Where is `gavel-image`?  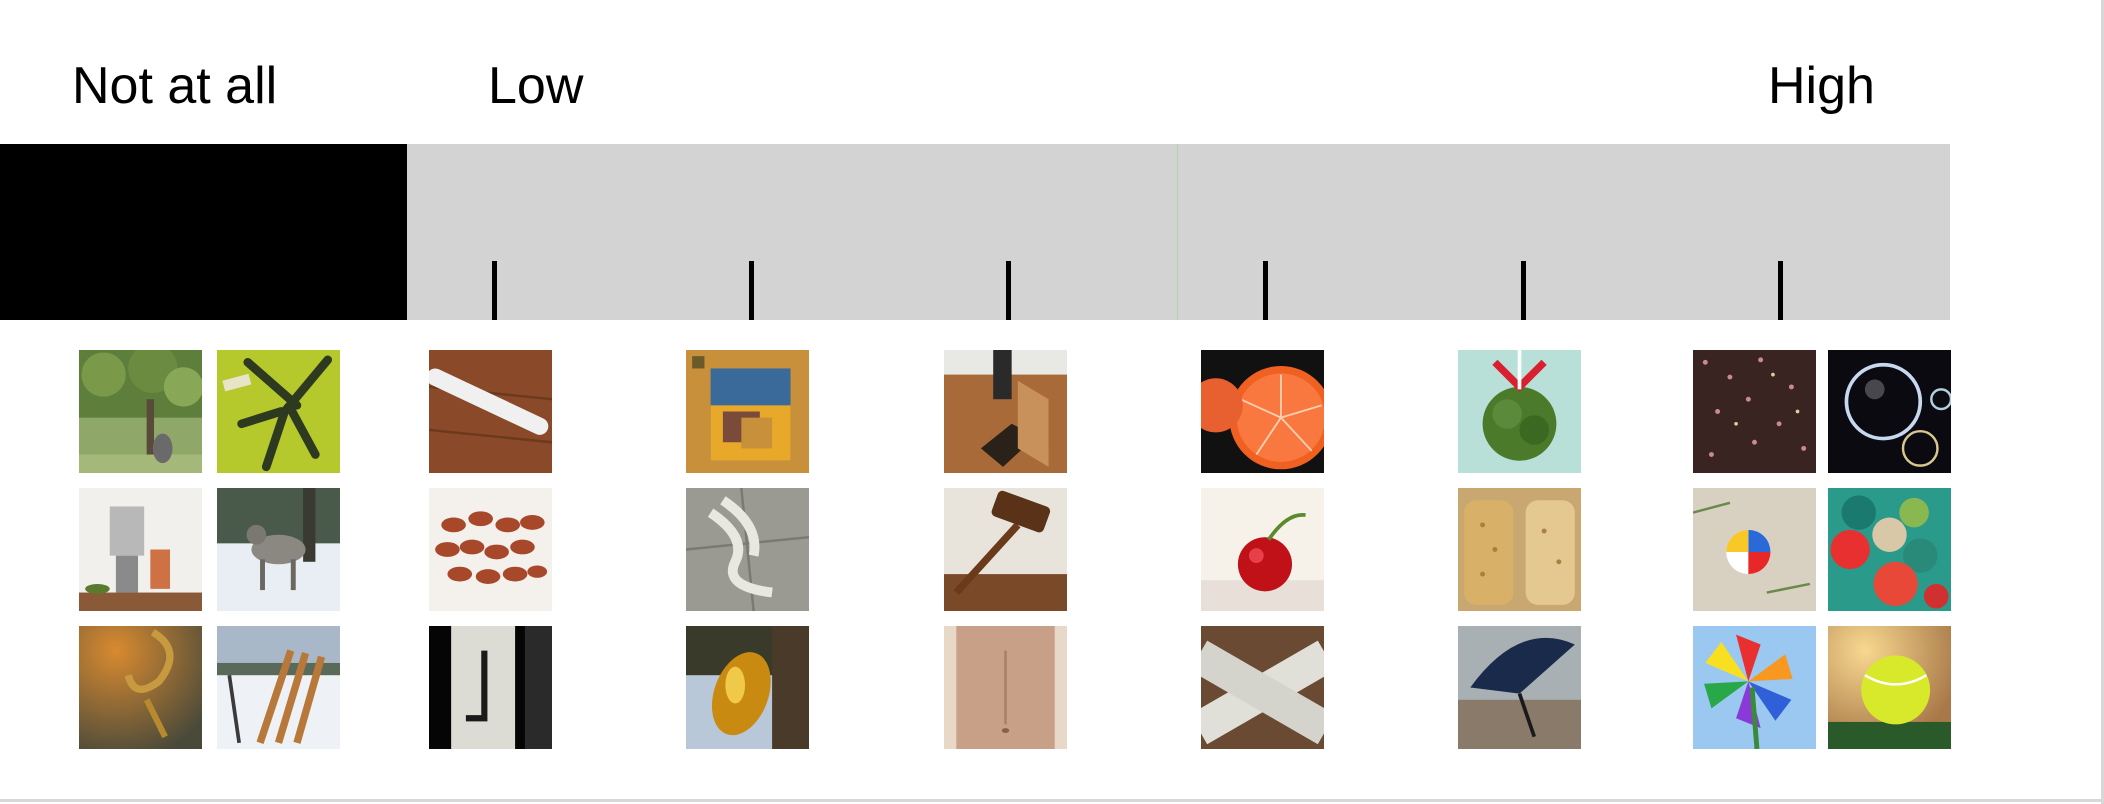 gavel-image is located at coordinates (1005, 549).